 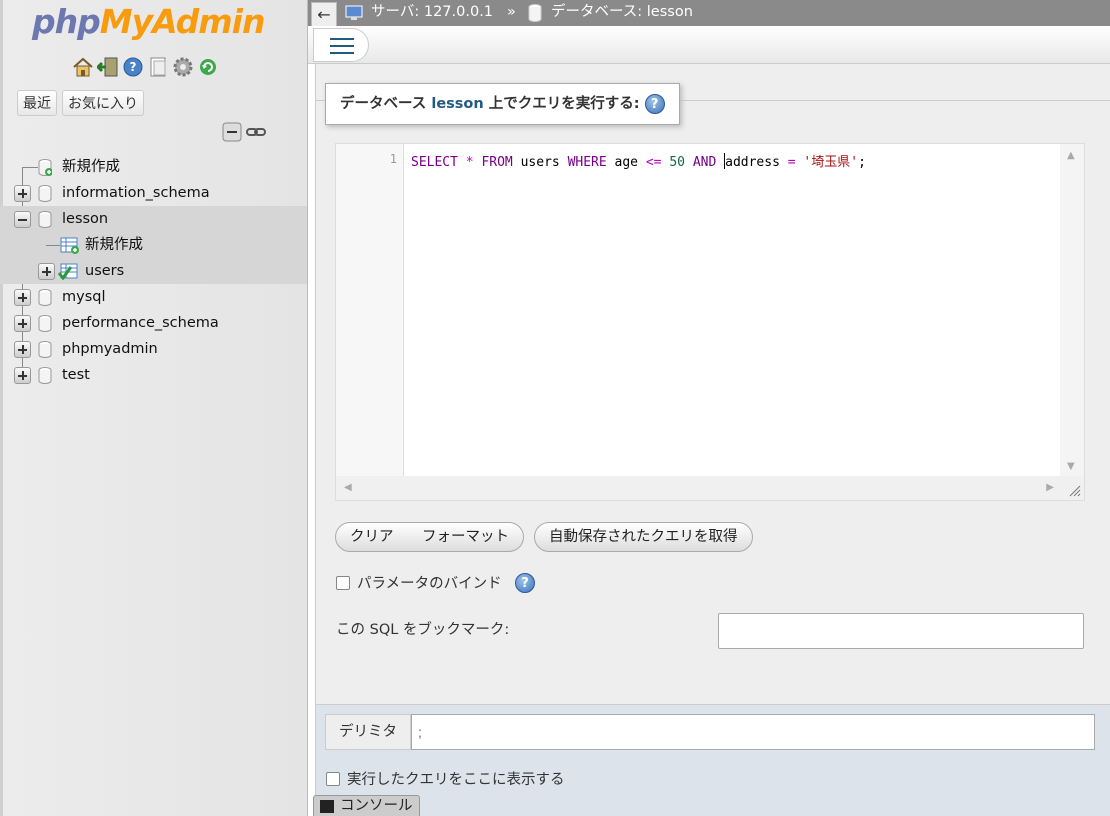 What do you see at coordinates (540, 162) in the screenshot?
I see `sql-token: users` at bounding box center [540, 162].